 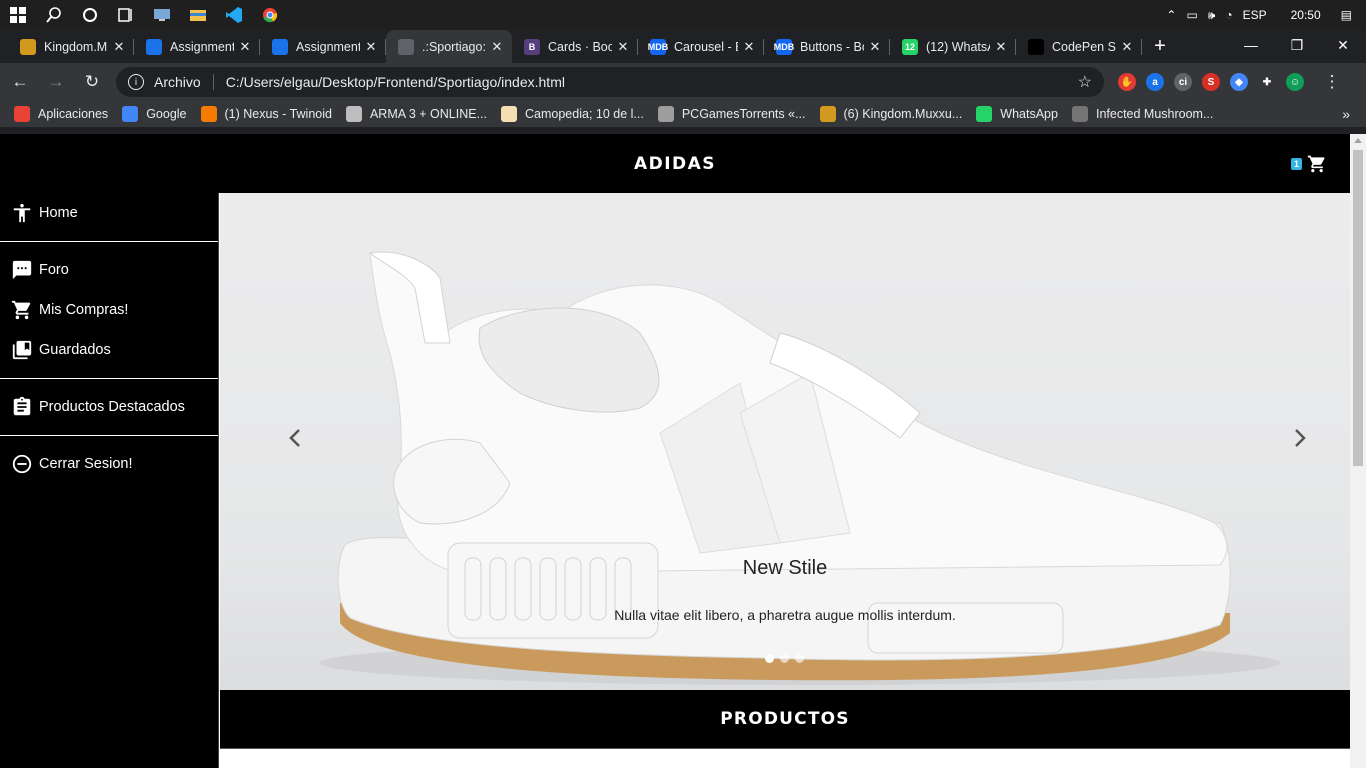 What do you see at coordinates (1228, 15) in the screenshot?
I see `wifi-icon: ◔` at bounding box center [1228, 15].